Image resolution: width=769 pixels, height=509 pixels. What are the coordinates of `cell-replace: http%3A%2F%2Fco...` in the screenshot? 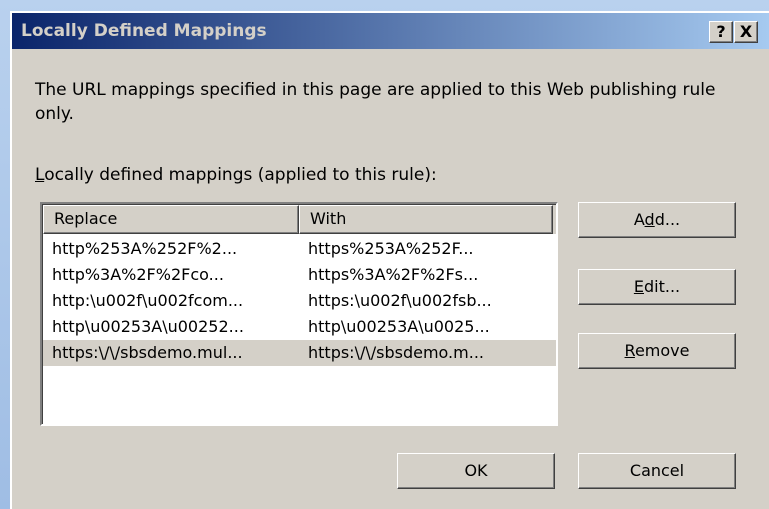 It's located at (138, 274).